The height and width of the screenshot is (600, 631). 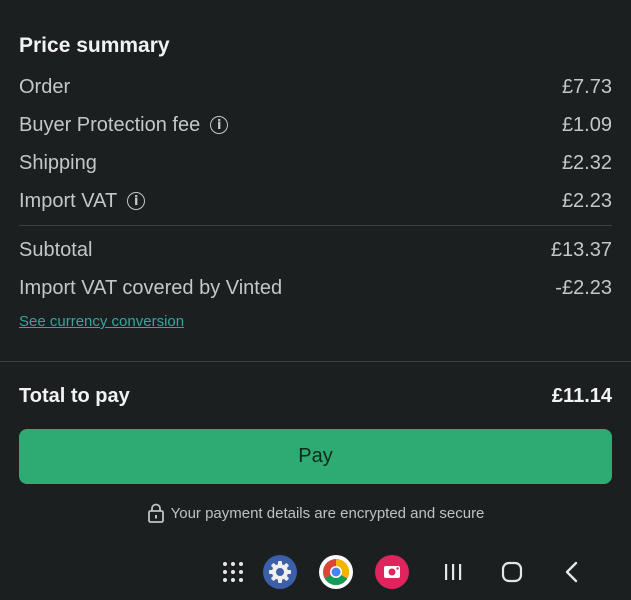 I want to click on import-vat-value: £2.23, so click(x=586, y=200).